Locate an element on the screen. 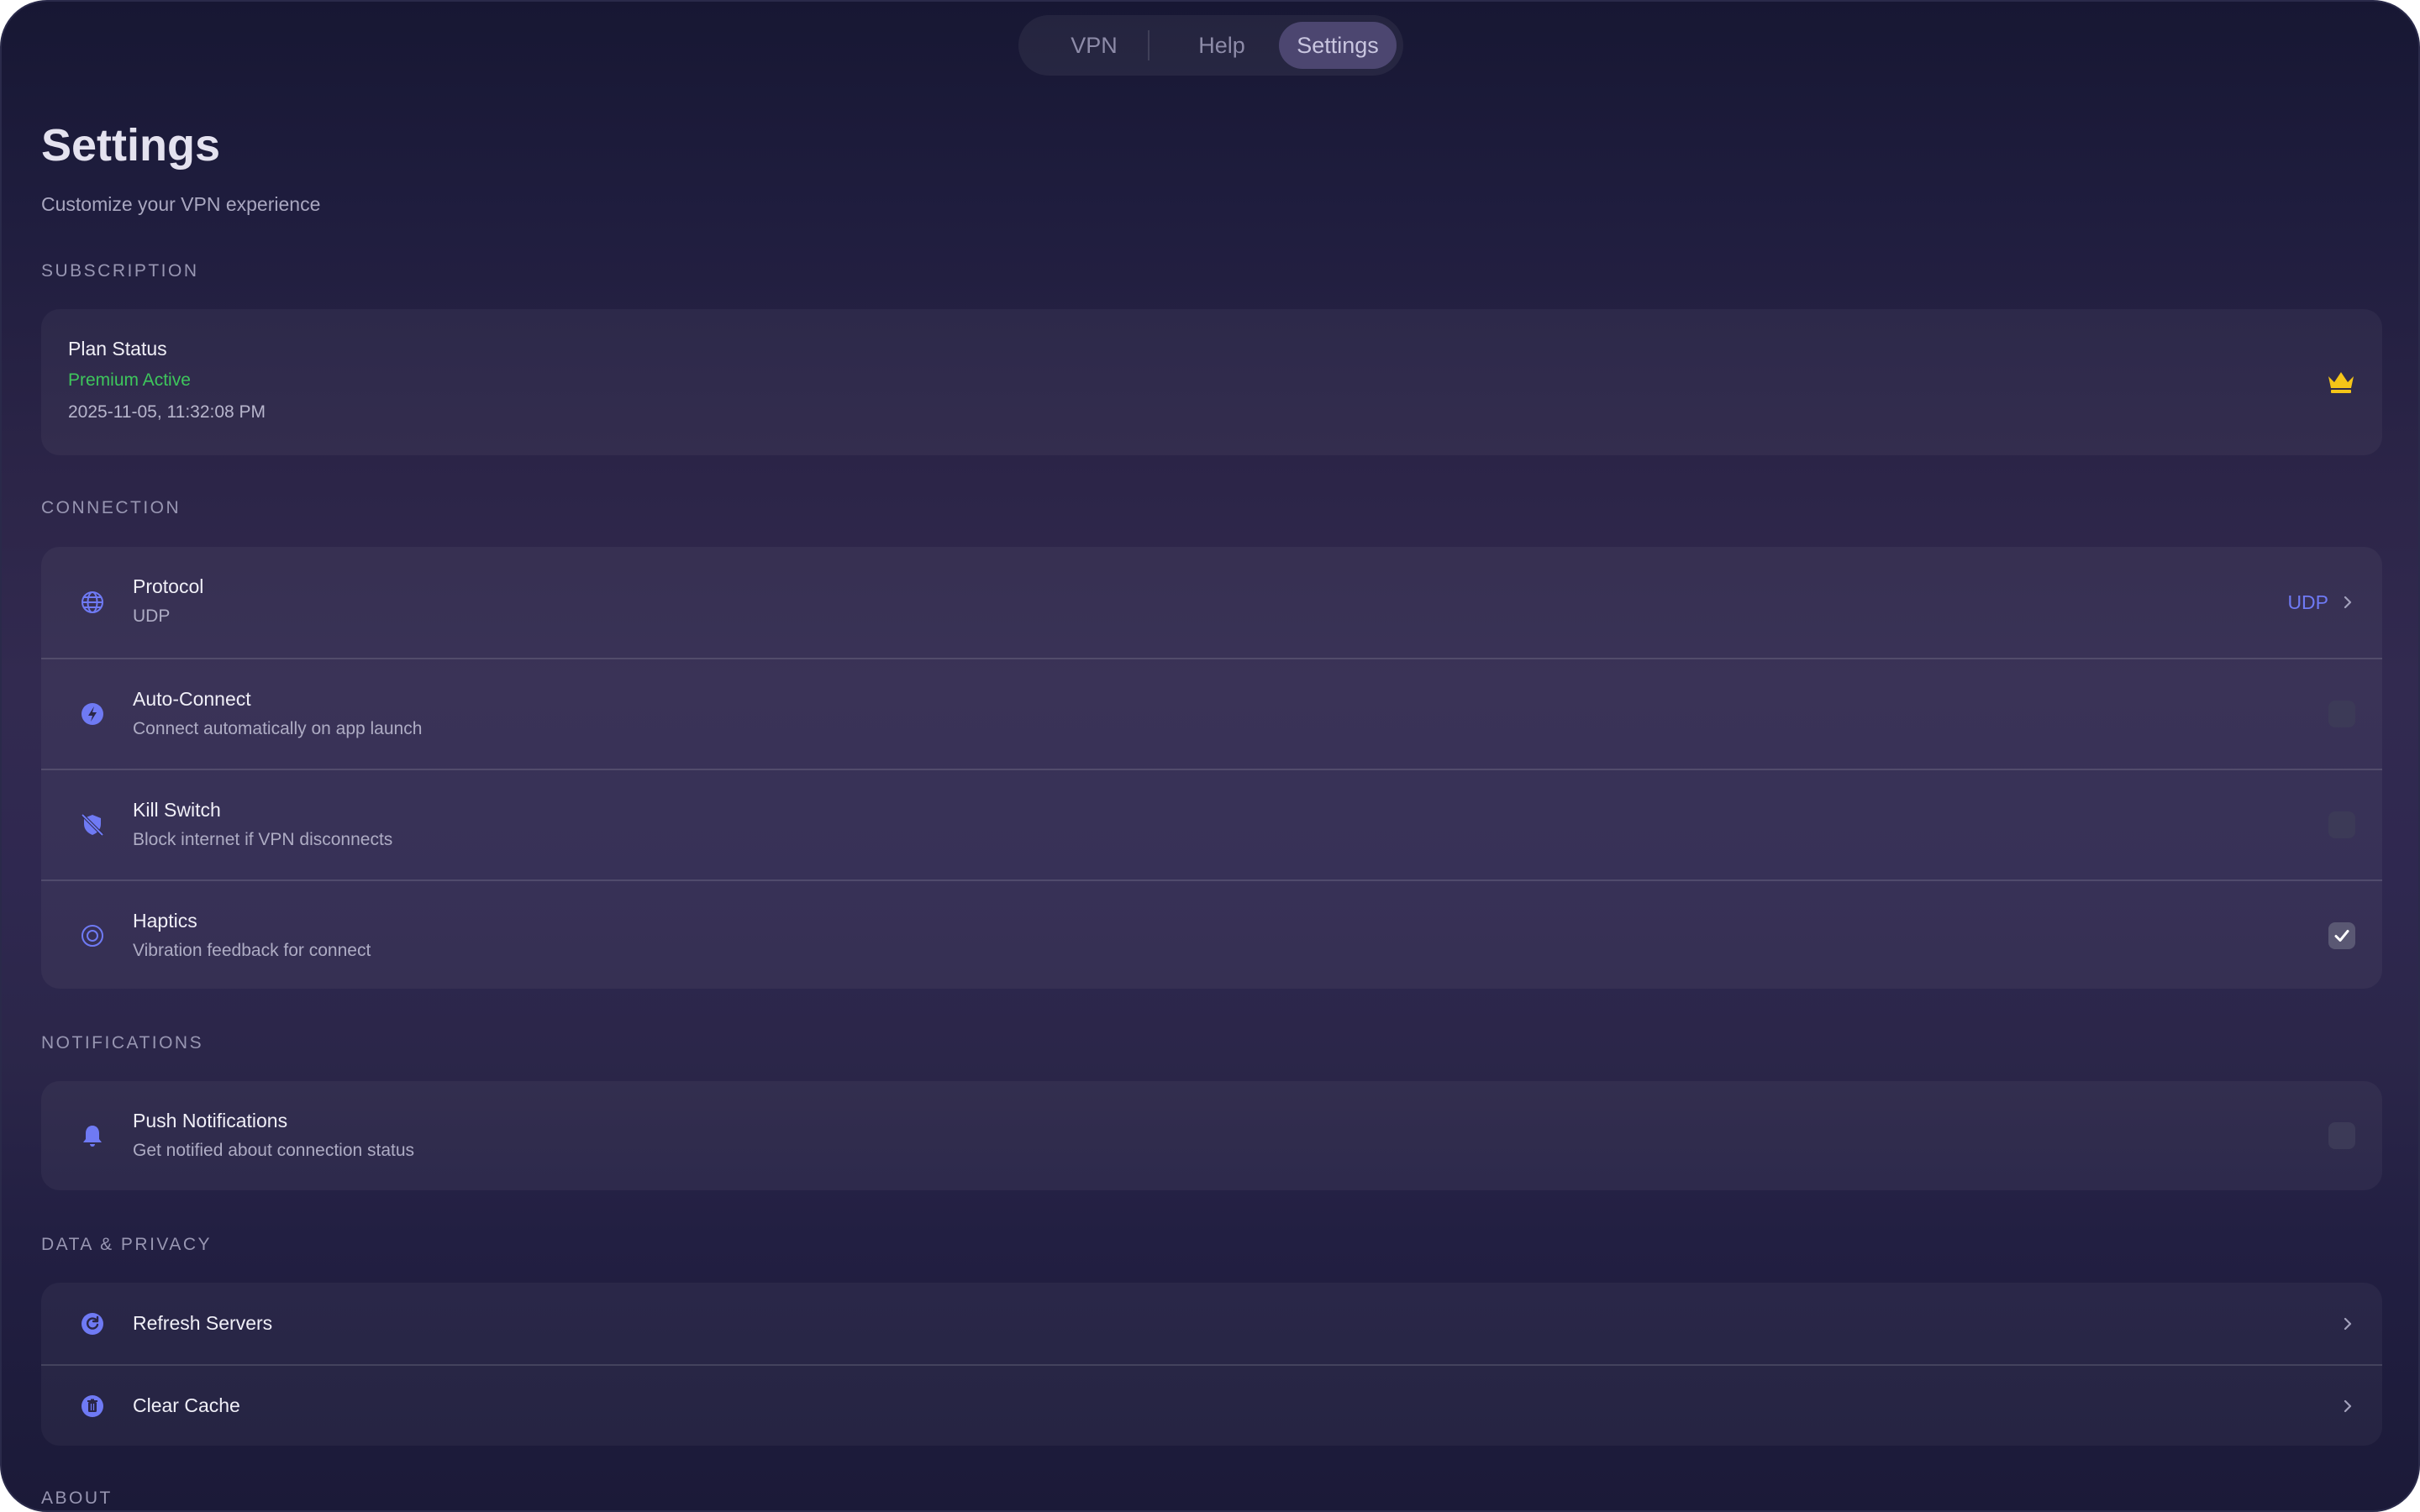 The height and width of the screenshot is (1512, 2420). data-privacy-card: Refresh Servers Clear Cache is located at coordinates (1211, 1364).